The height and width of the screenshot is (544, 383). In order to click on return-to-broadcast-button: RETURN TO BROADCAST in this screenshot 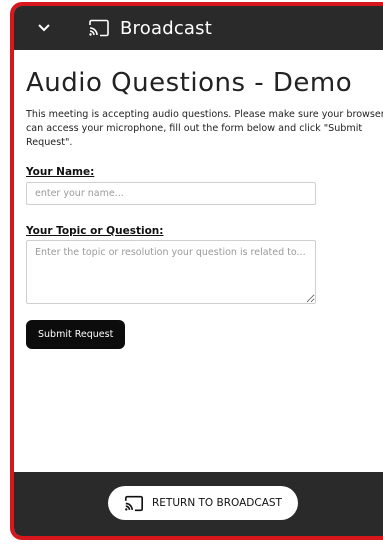, I will do `click(203, 503)`.